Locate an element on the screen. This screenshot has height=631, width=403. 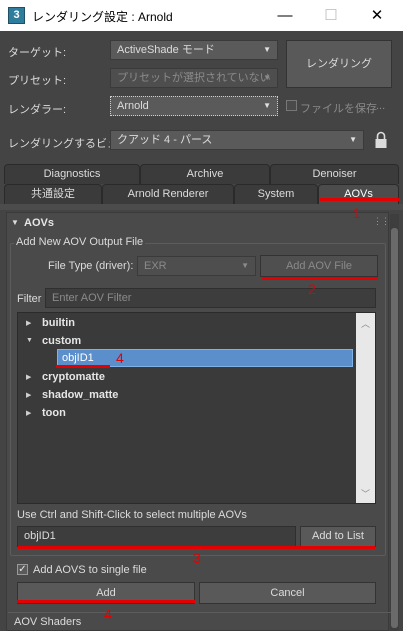
lock-icon is located at coordinates (381, 140).